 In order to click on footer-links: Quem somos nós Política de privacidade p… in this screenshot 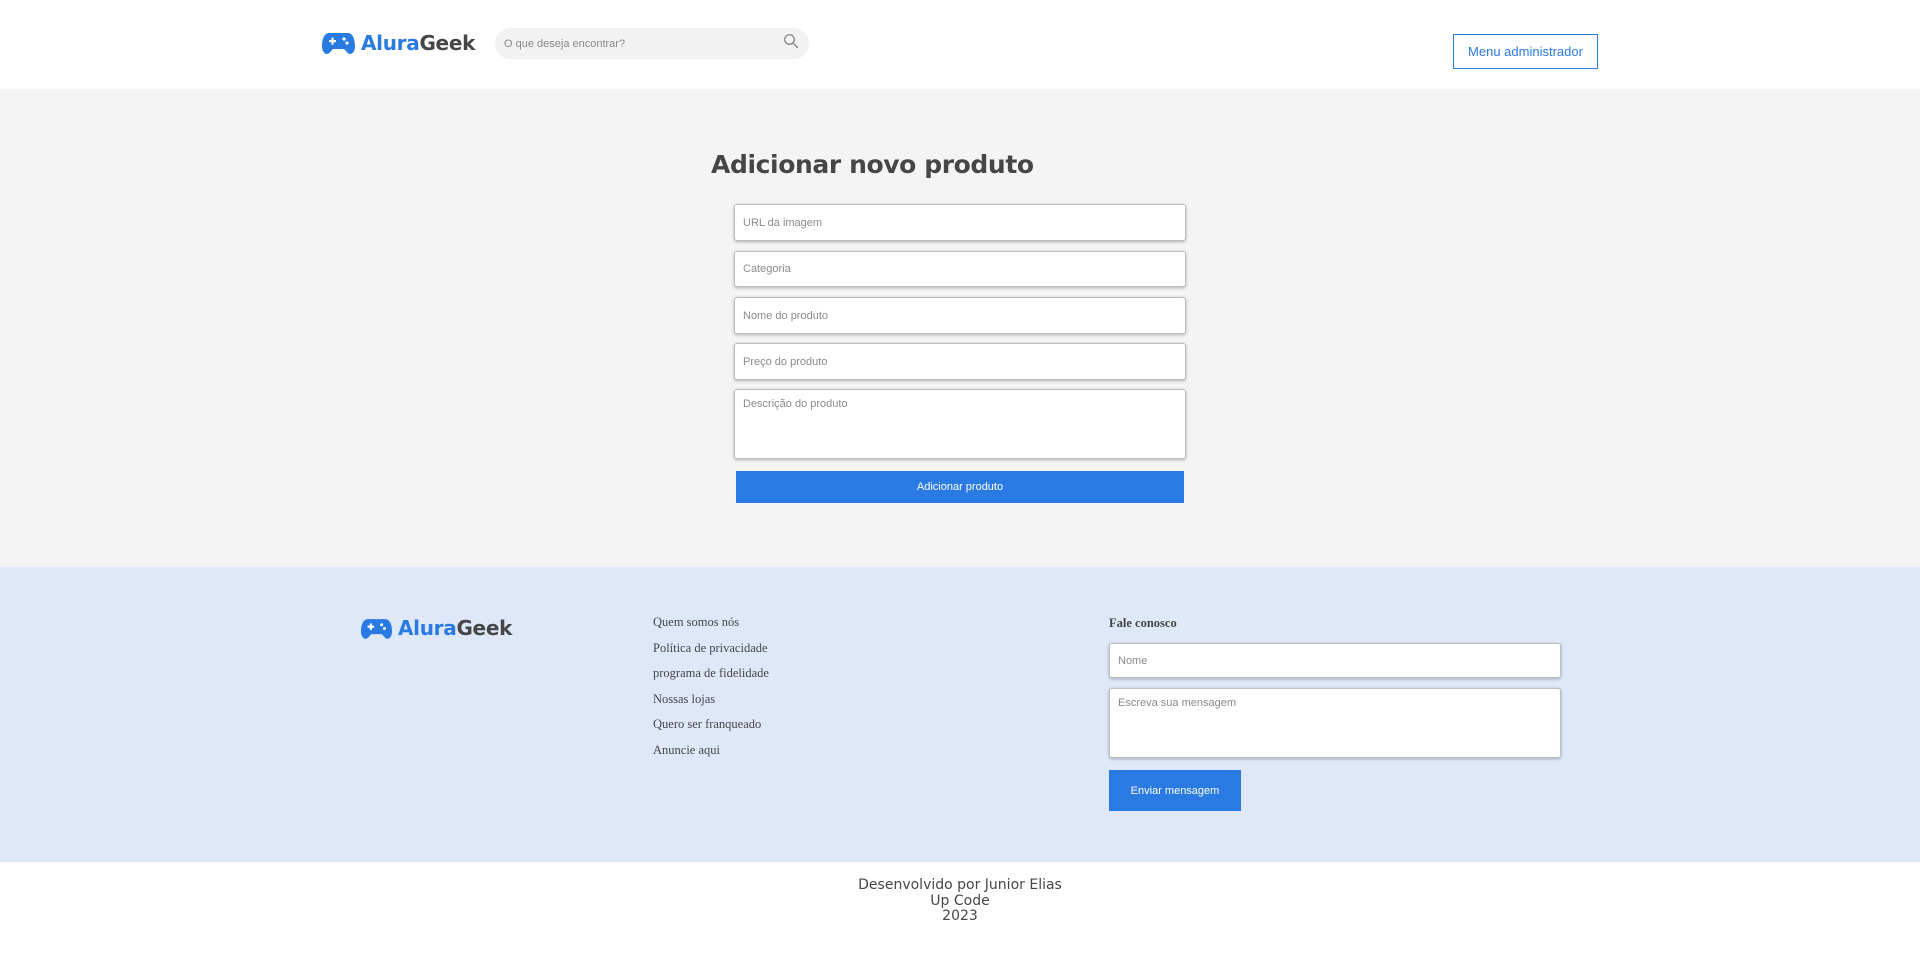, I will do `click(711, 691)`.